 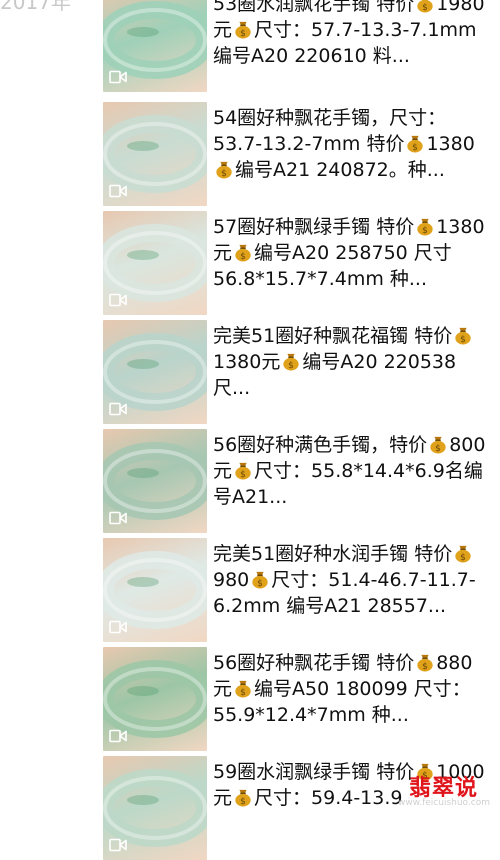 What do you see at coordinates (313, 772) in the screenshot?
I see `post-title-text: 59圈水润飘绿手镯 特价` at bounding box center [313, 772].